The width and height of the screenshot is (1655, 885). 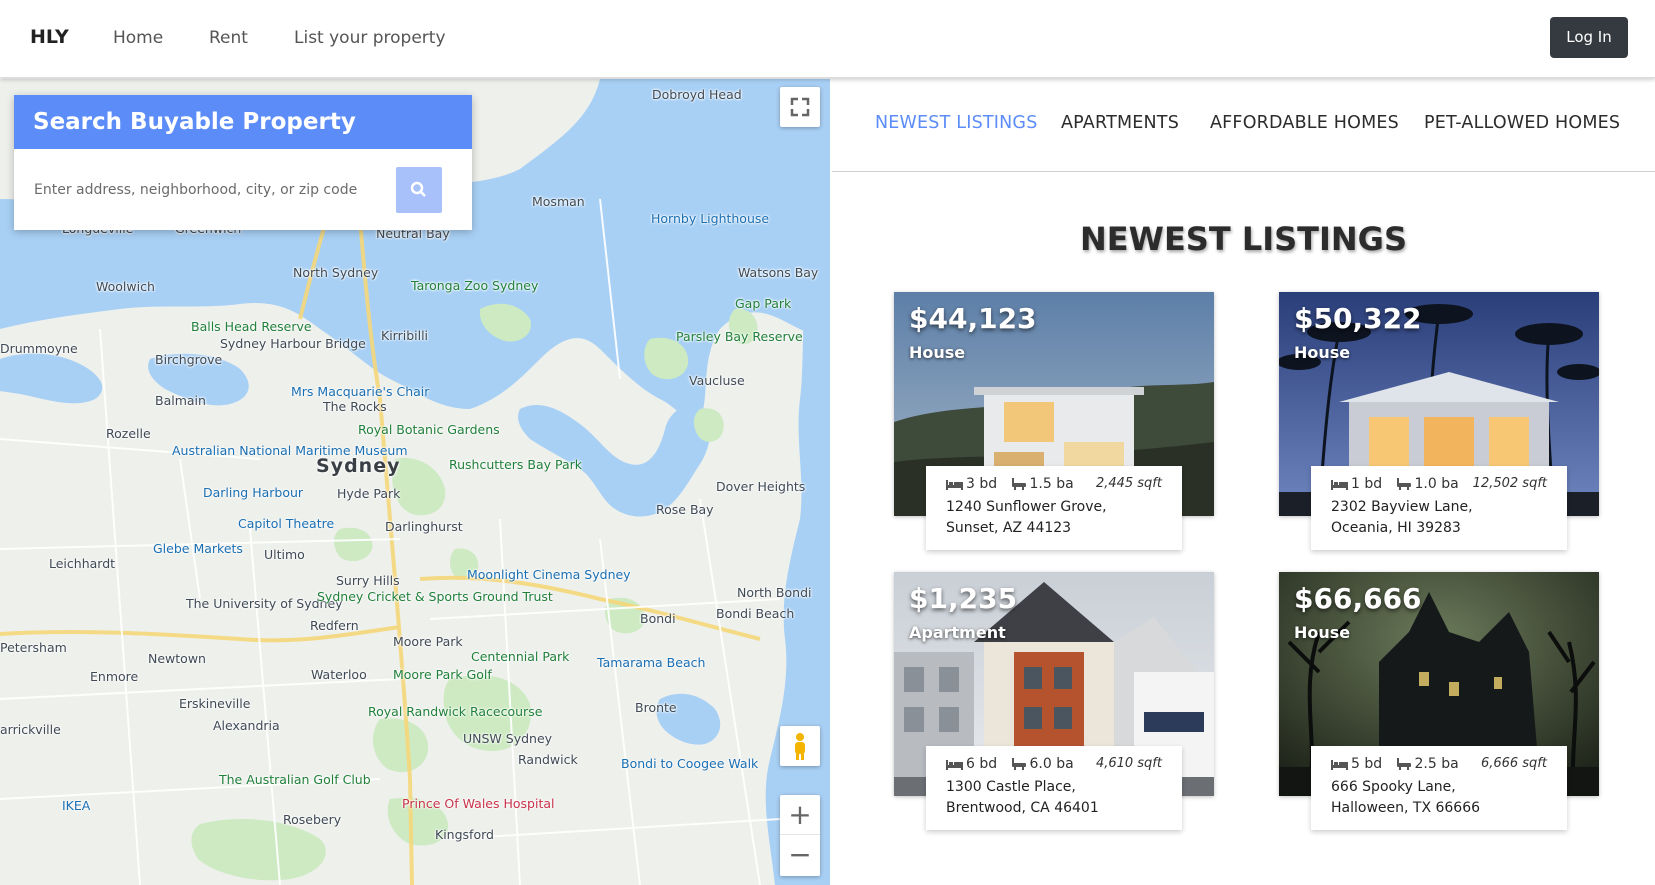 I want to click on tab-newest-listings: NEWEST LISTINGS, so click(x=956, y=123).